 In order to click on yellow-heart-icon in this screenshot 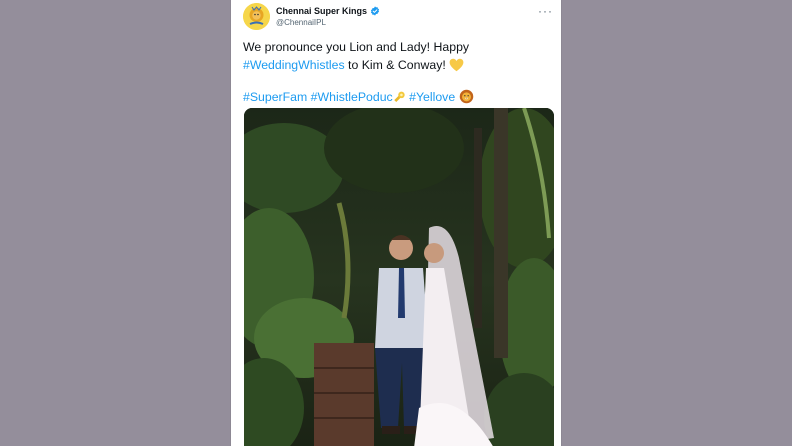, I will do `click(456, 67)`.